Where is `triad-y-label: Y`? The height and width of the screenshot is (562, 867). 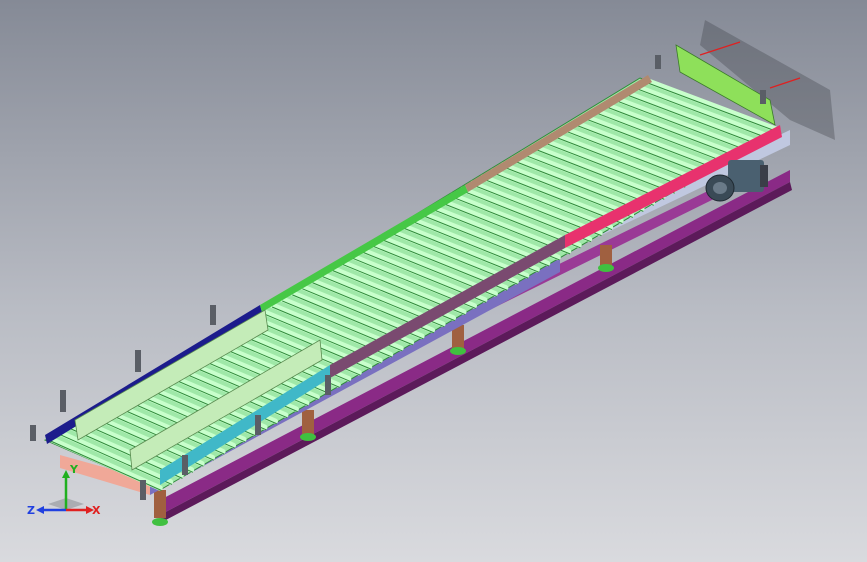 triad-y-label: Y is located at coordinates (74, 469).